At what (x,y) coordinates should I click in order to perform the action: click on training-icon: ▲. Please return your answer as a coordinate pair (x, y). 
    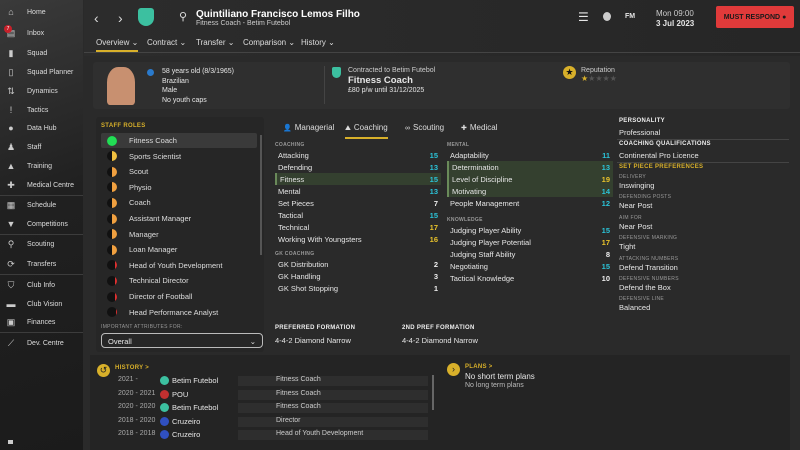
    Looking at the image, I should click on (11, 166).